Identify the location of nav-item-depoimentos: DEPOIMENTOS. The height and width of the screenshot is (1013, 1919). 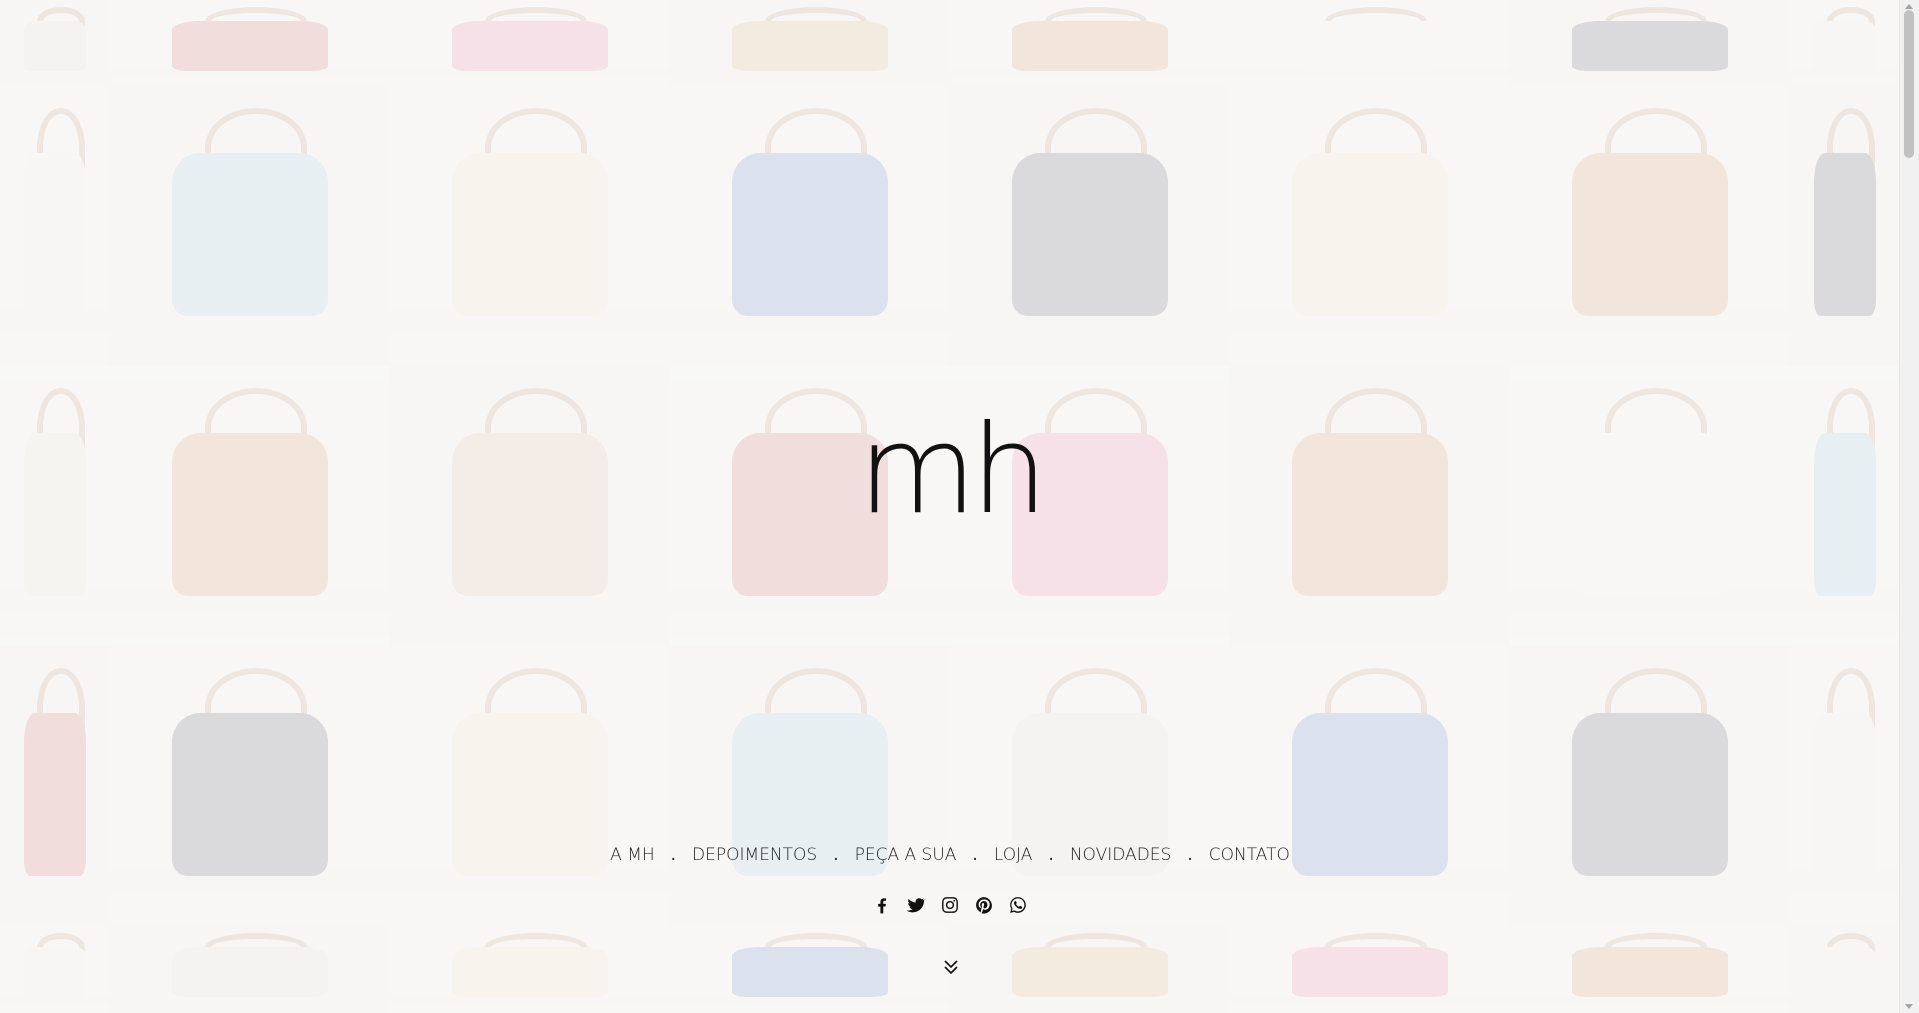
(754, 855).